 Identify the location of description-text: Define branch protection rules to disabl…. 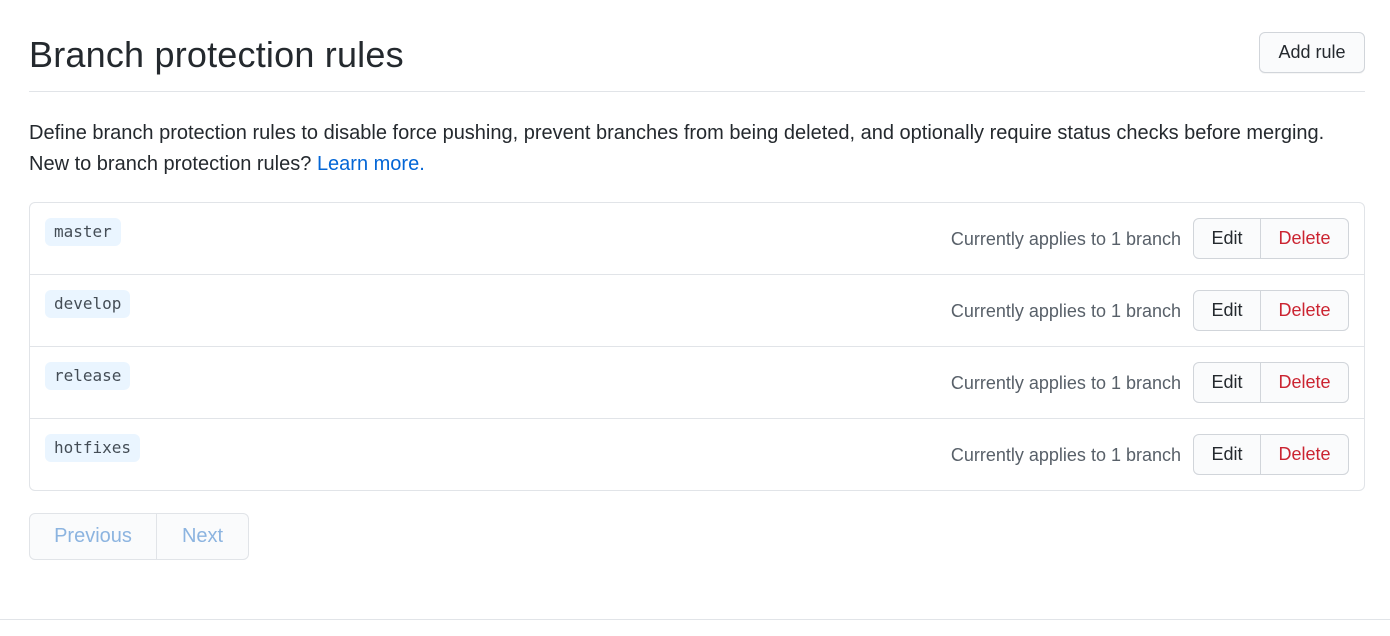
(677, 148).